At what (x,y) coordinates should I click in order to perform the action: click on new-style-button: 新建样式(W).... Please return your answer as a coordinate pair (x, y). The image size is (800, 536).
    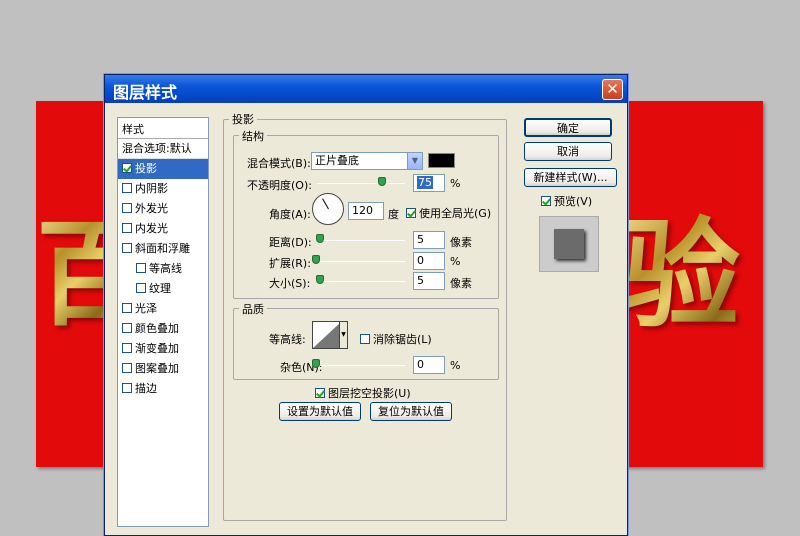
    Looking at the image, I should click on (570, 177).